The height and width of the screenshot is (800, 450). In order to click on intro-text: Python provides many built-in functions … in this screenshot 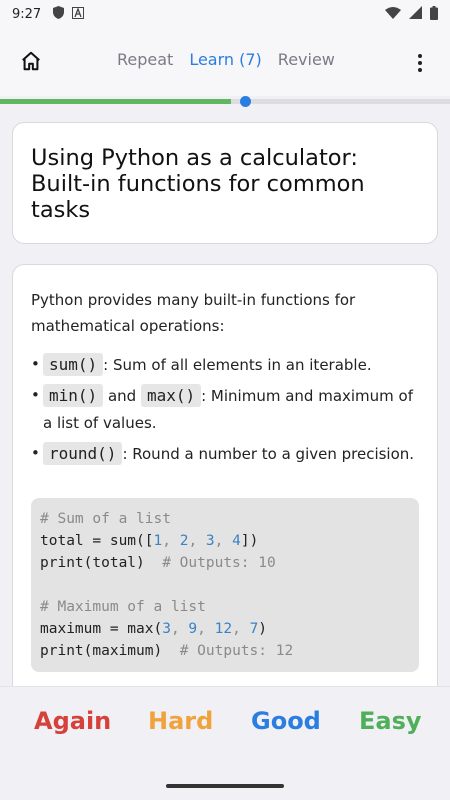, I will do `click(193, 313)`.